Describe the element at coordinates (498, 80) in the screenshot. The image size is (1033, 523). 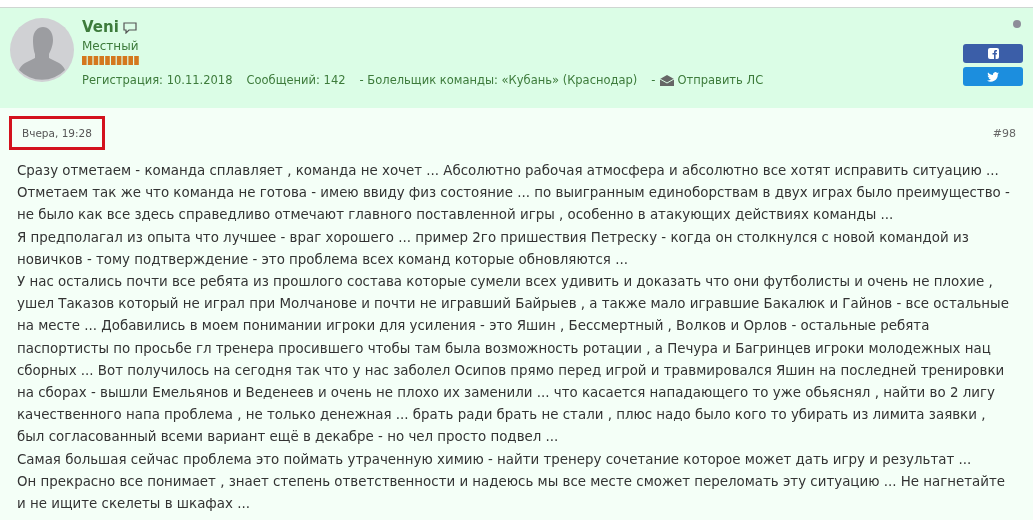
I see `fan-team: - Болельщик команды: «Кубань» (Краснодар)` at that location.